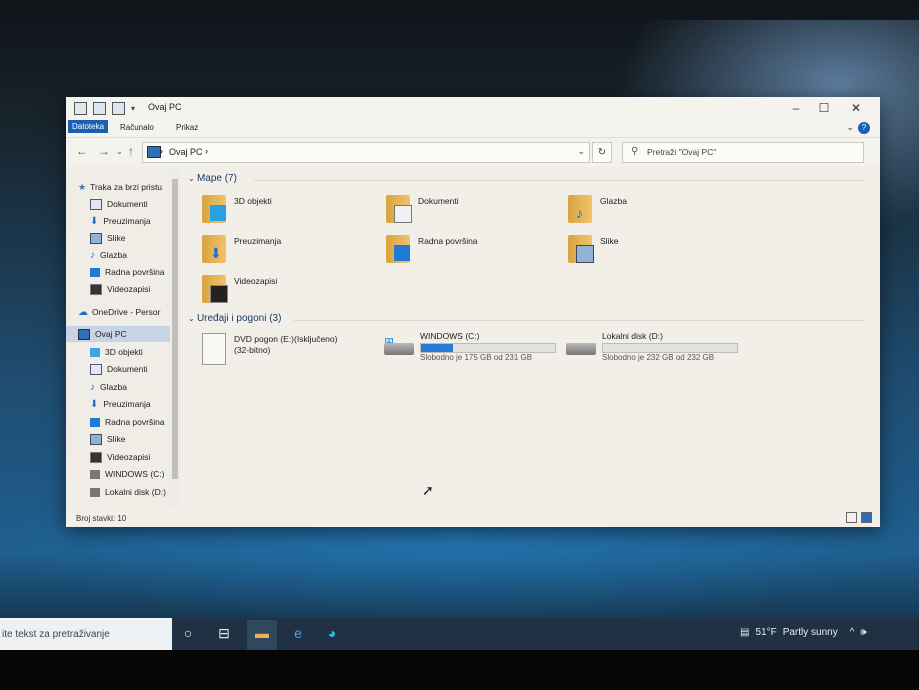  I want to click on folder-pictures: Slike, so click(653, 251).